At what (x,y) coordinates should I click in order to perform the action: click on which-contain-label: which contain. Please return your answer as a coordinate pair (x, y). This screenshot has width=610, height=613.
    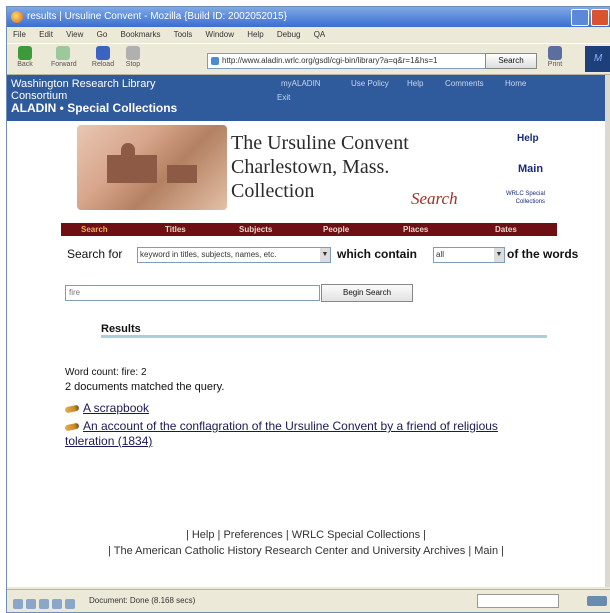
    Looking at the image, I should click on (377, 254).